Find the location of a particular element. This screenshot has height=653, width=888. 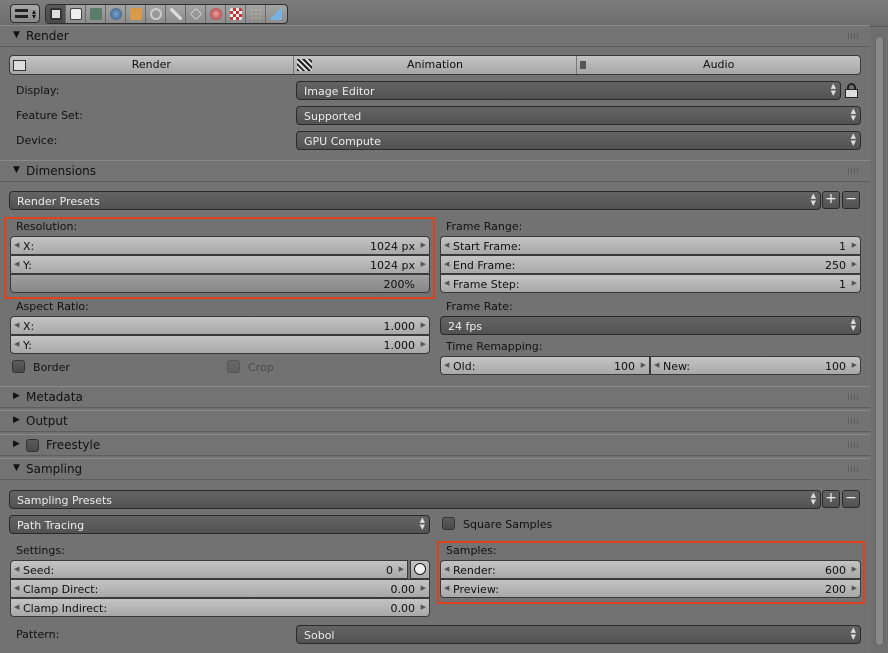

square-samples-checkbox is located at coordinates (448, 523).